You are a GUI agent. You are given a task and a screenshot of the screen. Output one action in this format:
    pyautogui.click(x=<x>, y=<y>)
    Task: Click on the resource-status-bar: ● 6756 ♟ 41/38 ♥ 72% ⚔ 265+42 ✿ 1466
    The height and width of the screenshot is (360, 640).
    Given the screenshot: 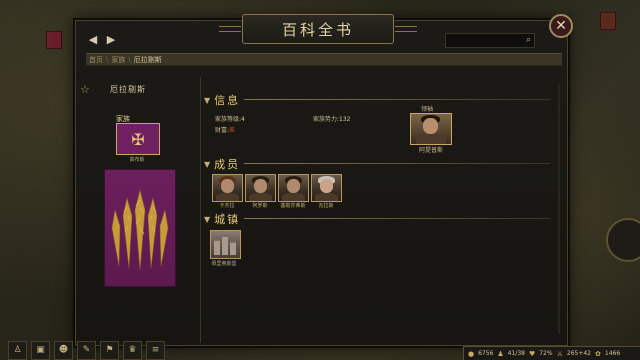 What is the action you would take?
    pyautogui.click(x=551, y=353)
    